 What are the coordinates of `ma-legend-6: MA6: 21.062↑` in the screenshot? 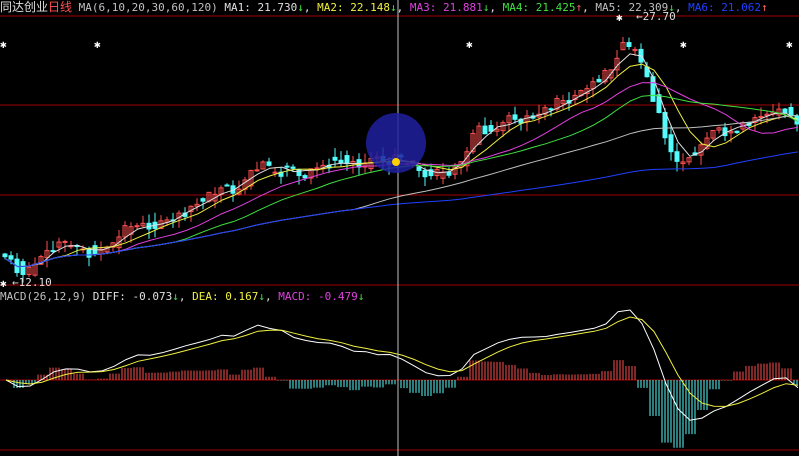 It's located at (728, 7).